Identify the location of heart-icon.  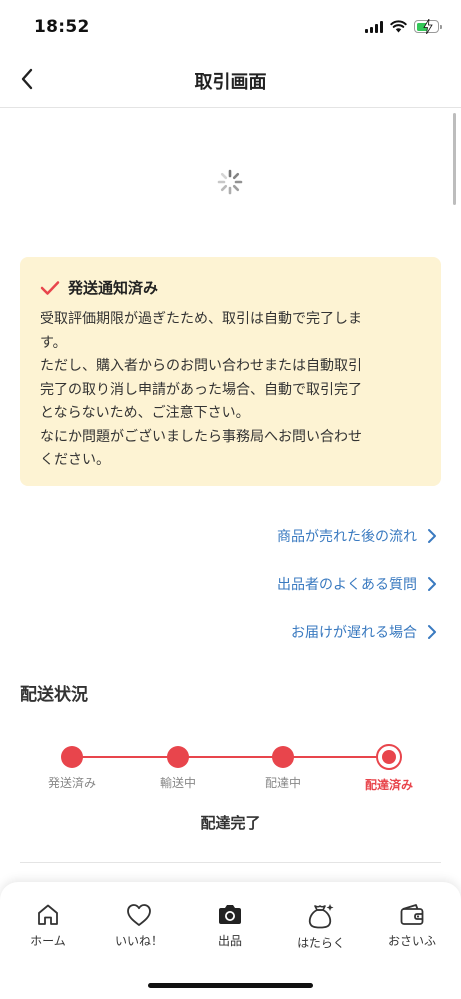
(139, 915).